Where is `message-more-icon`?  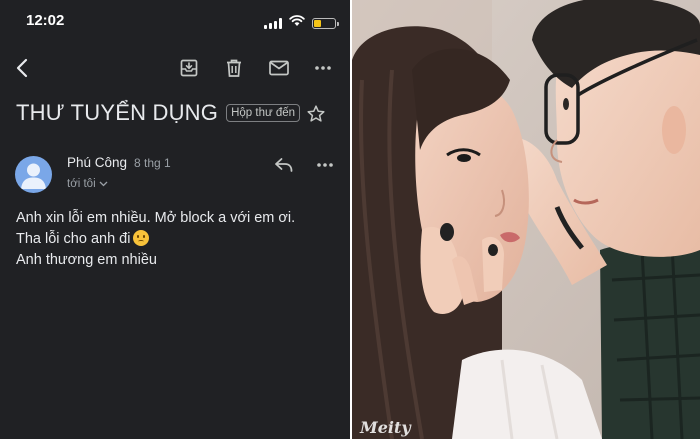
message-more-icon is located at coordinates (325, 167).